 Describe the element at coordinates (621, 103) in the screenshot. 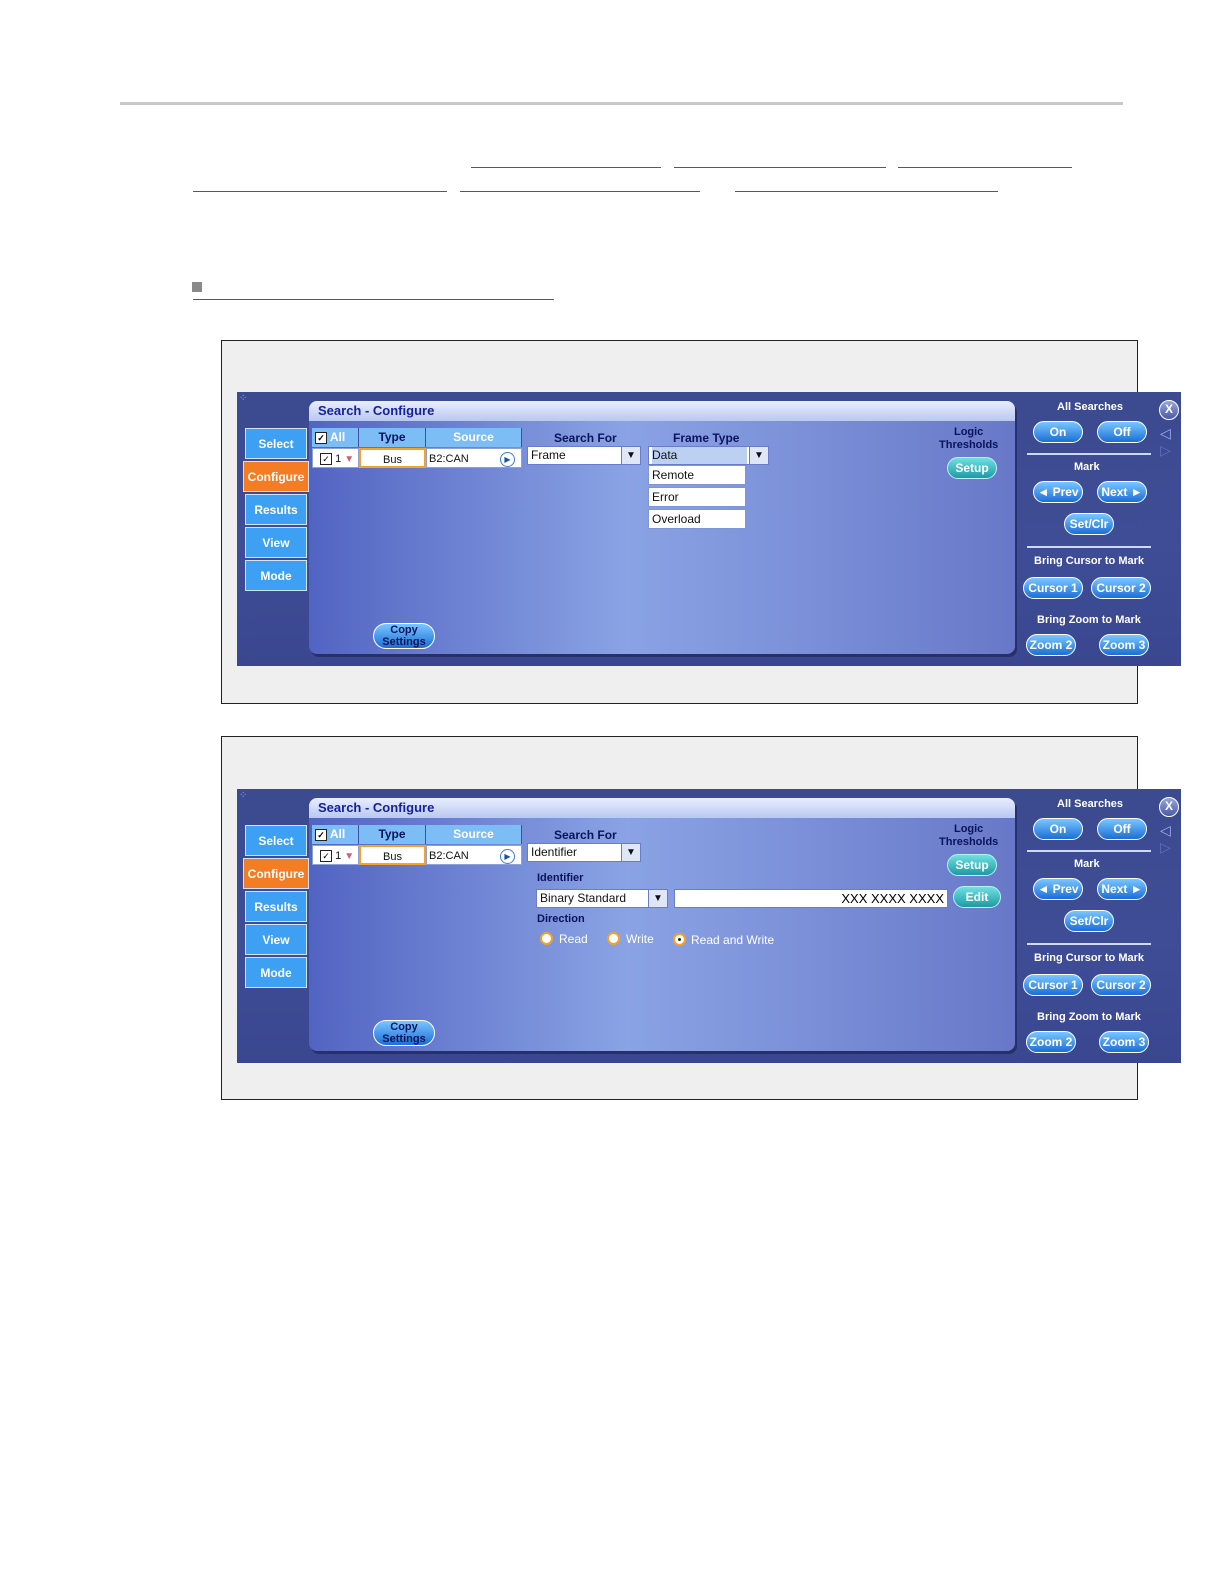

I see `page-top-rule` at that location.